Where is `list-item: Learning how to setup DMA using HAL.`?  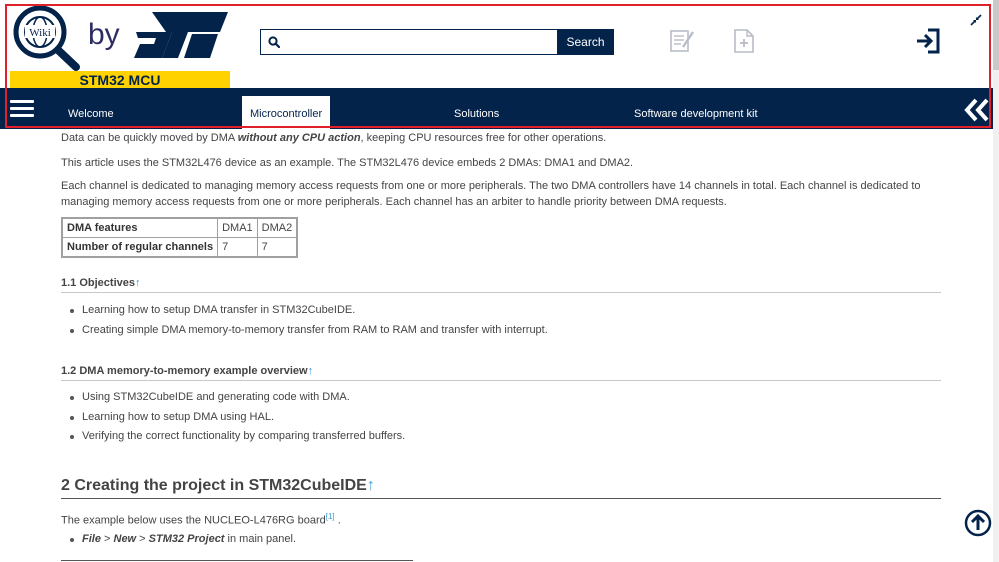
list-item: Learning how to setup DMA using HAL. is located at coordinates (237, 418).